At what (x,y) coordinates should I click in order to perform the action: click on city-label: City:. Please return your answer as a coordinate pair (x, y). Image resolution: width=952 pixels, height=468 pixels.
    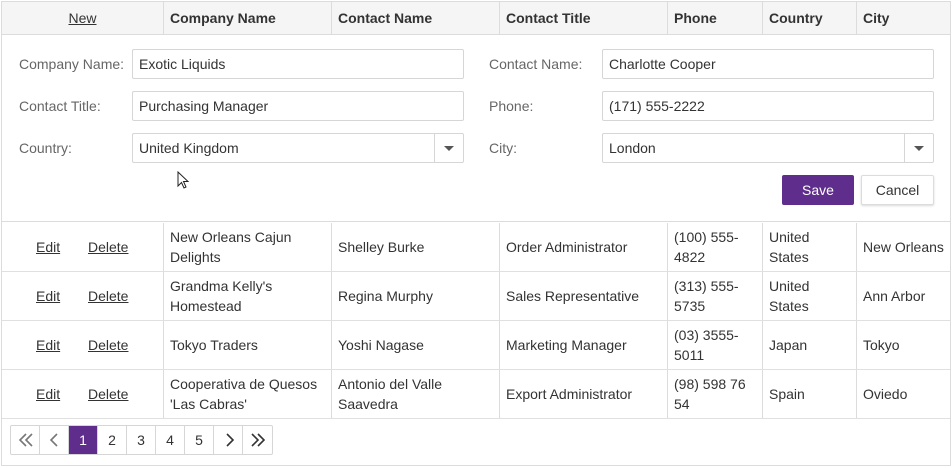
    Looking at the image, I should click on (503, 148).